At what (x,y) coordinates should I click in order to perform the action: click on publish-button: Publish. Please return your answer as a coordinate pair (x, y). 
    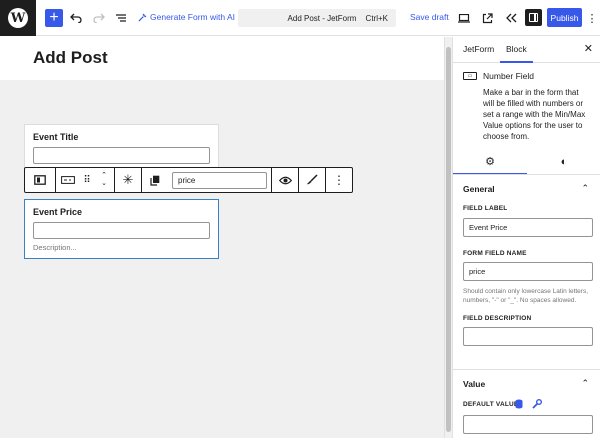
    Looking at the image, I should click on (564, 17).